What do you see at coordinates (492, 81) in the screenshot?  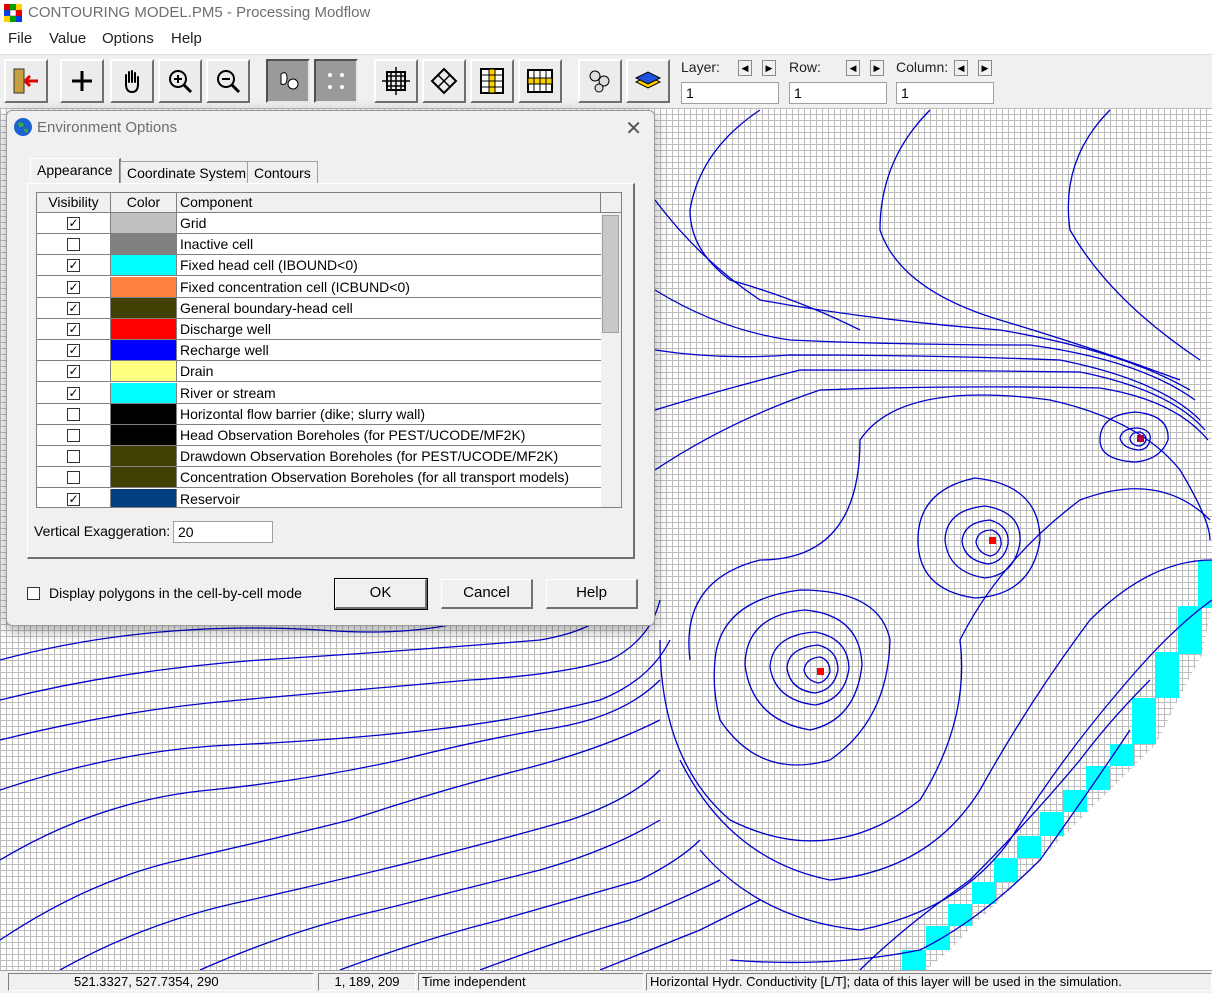 I see `column-button` at bounding box center [492, 81].